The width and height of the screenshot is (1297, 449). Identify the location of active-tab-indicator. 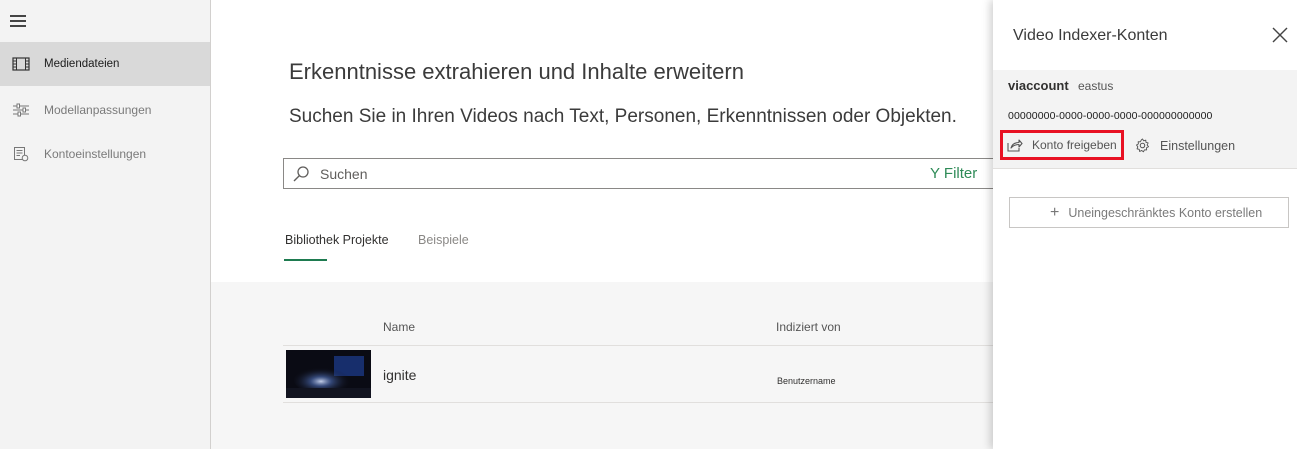
(305, 260).